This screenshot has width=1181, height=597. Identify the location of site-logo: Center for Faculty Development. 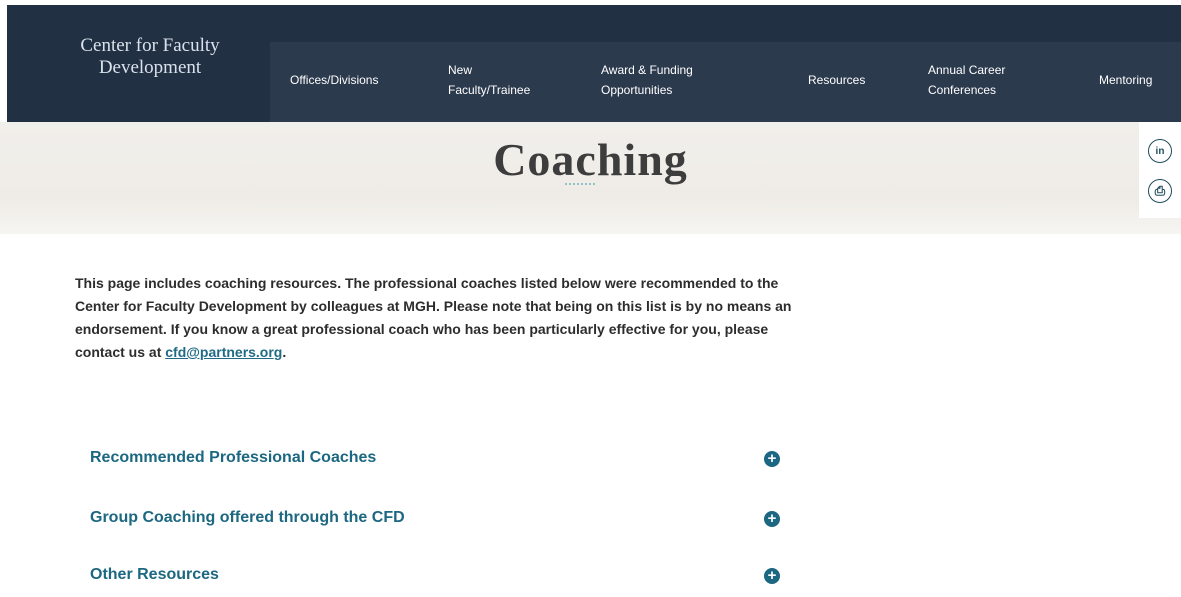
(150, 57).